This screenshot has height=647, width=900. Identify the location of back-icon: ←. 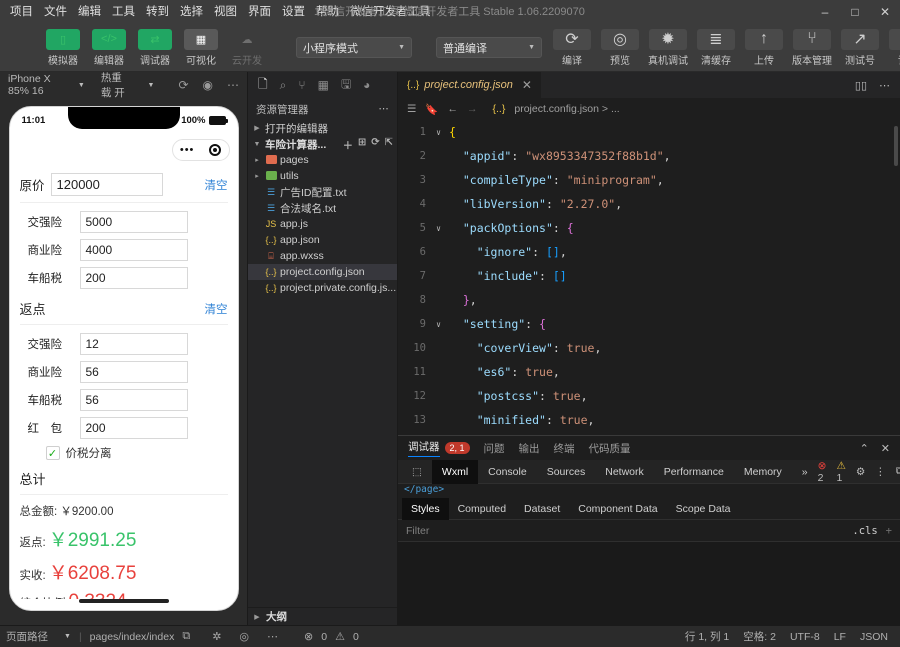
(453, 109).